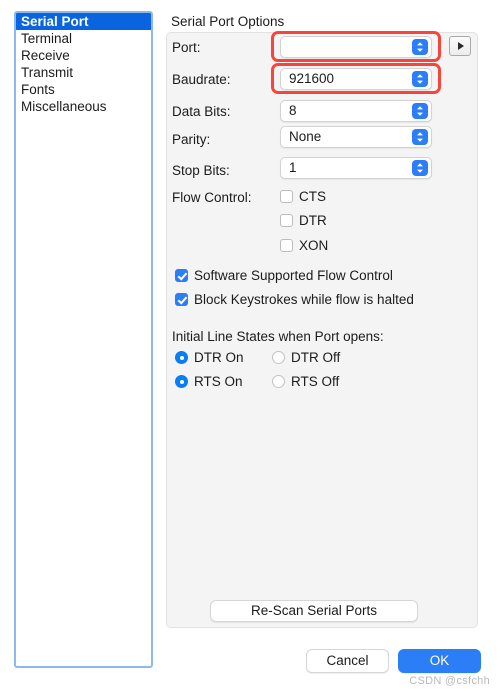 The image size is (500, 691). What do you see at coordinates (228, 21) in the screenshot?
I see `page-title: Serial Port Options` at bounding box center [228, 21].